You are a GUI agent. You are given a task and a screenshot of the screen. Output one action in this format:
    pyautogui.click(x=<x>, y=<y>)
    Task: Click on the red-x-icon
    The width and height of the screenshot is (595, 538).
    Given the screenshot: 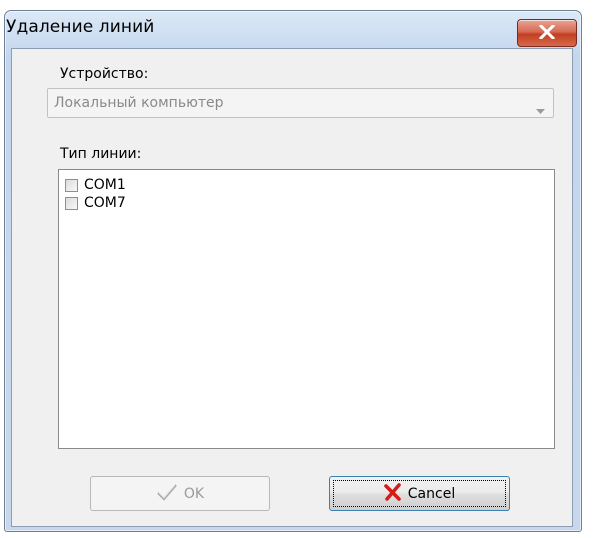 What is the action you would take?
    pyautogui.click(x=392, y=493)
    